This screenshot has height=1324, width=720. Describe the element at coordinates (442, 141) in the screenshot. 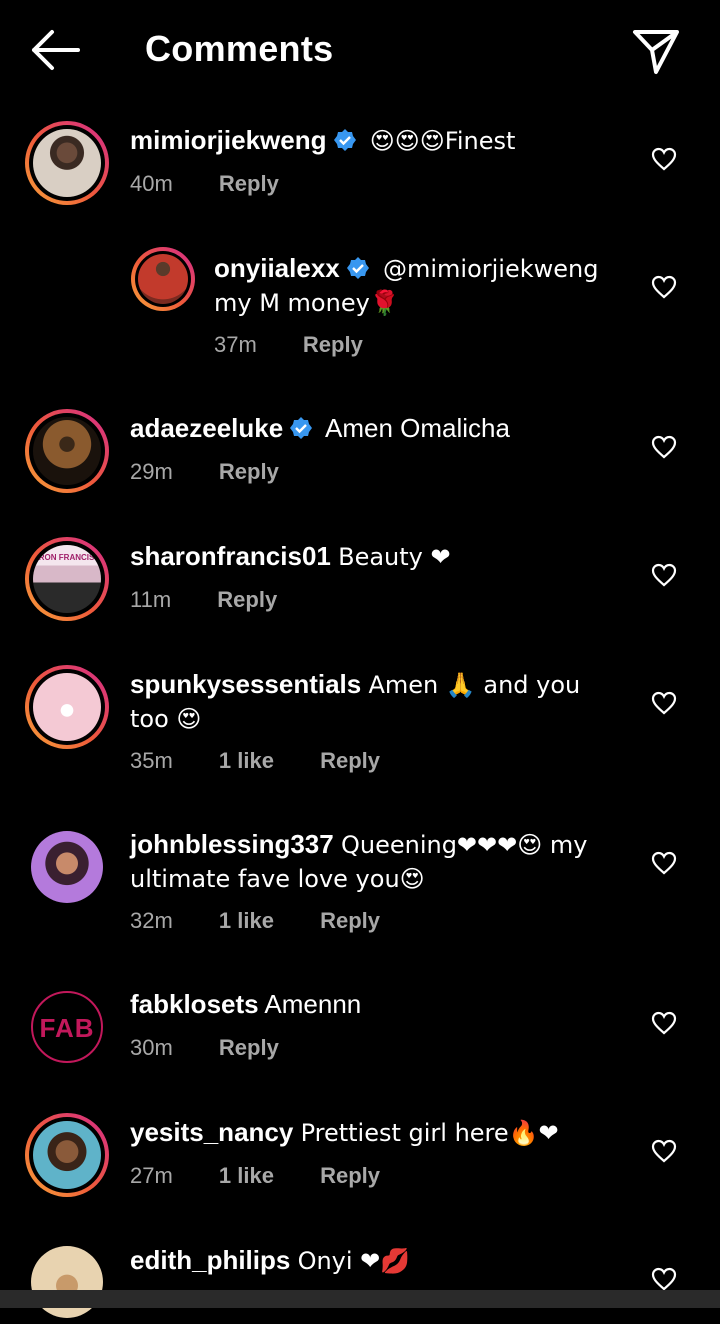

I see `comment-text: 😍😍😍Finest` at that location.